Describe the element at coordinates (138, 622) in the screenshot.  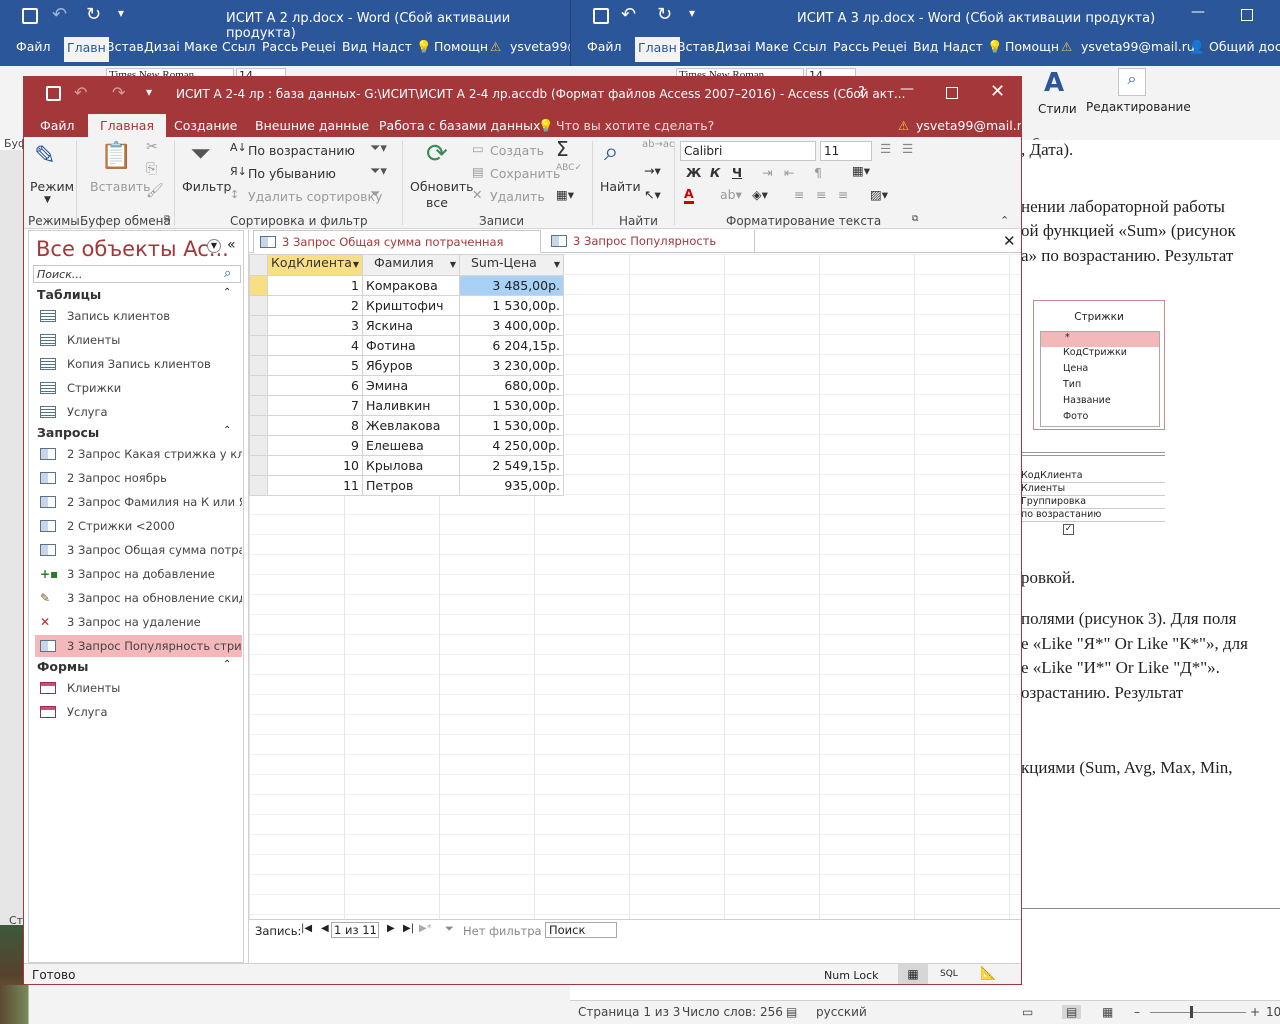
I see `nav-item-delete-query: ✕ 3 Запрос на удаление` at that location.